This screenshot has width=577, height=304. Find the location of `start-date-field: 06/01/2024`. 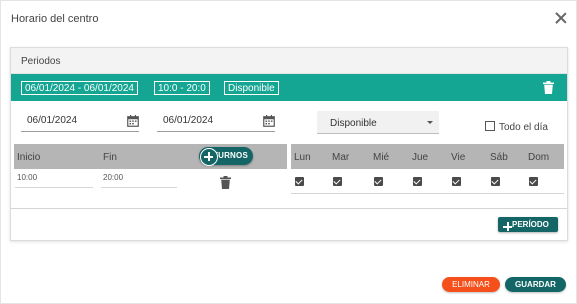

start-date-field: 06/01/2024 is located at coordinates (80, 123).